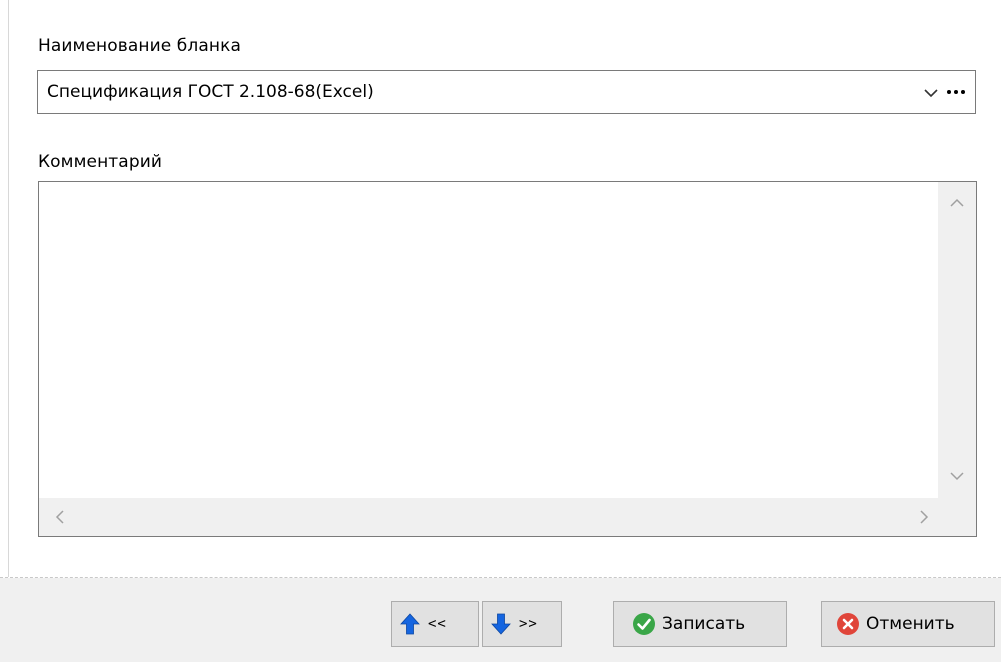 Image resolution: width=1001 pixels, height=662 pixels. I want to click on form-name-combobox: Спецификация ГОСТ 2.108-68(Excel), so click(506, 92).